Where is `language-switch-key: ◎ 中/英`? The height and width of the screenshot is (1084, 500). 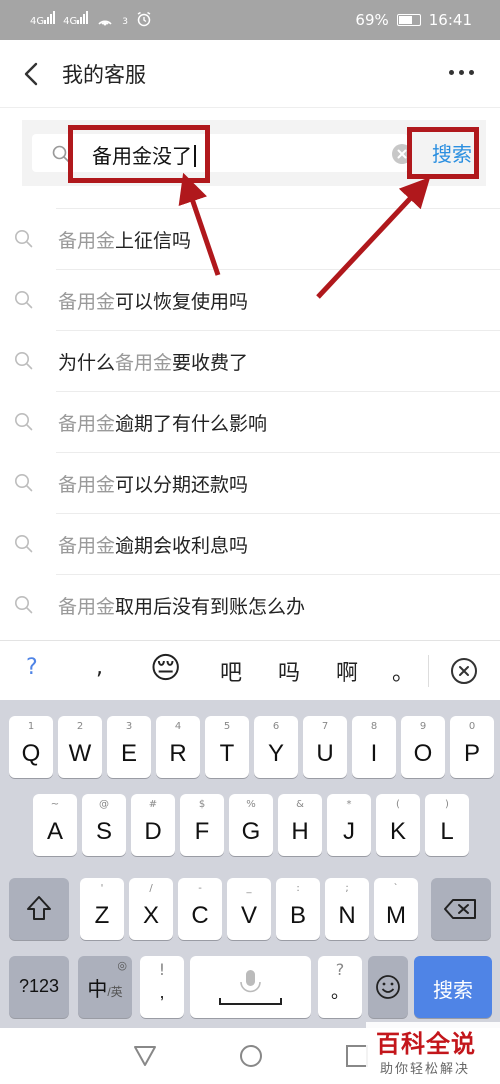 language-switch-key: ◎ 中/英 is located at coordinates (105, 987).